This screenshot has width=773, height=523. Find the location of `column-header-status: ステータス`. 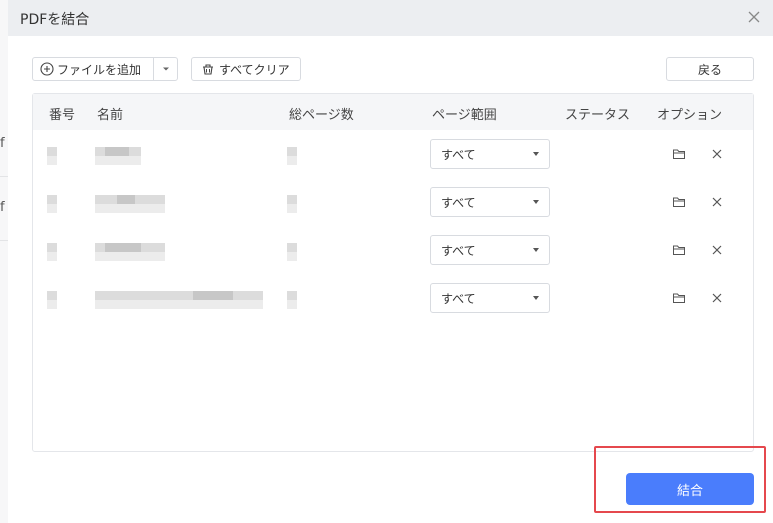

column-header-status: ステータス is located at coordinates (598, 115).